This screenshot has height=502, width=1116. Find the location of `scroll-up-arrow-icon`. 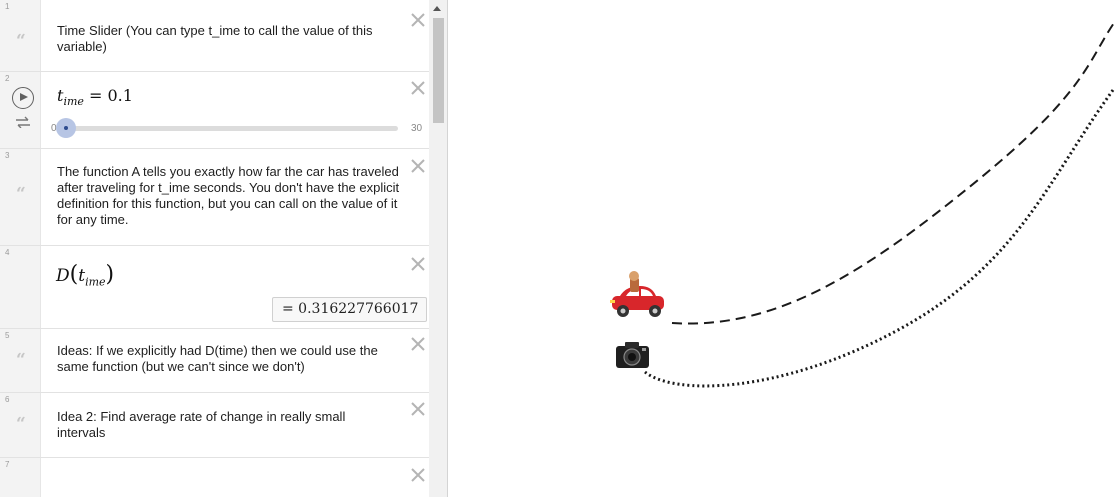

scroll-up-arrow-icon is located at coordinates (437, 8).